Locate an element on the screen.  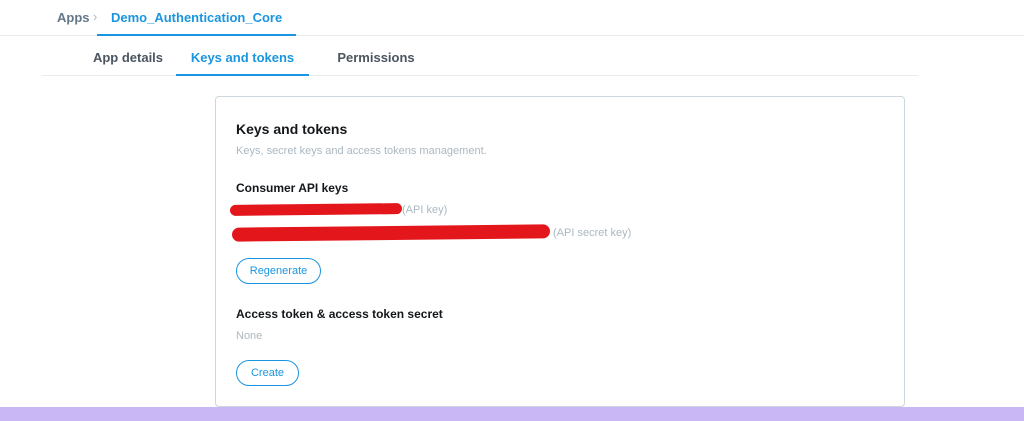
tab-app-details: App details is located at coordinates (128, 56).